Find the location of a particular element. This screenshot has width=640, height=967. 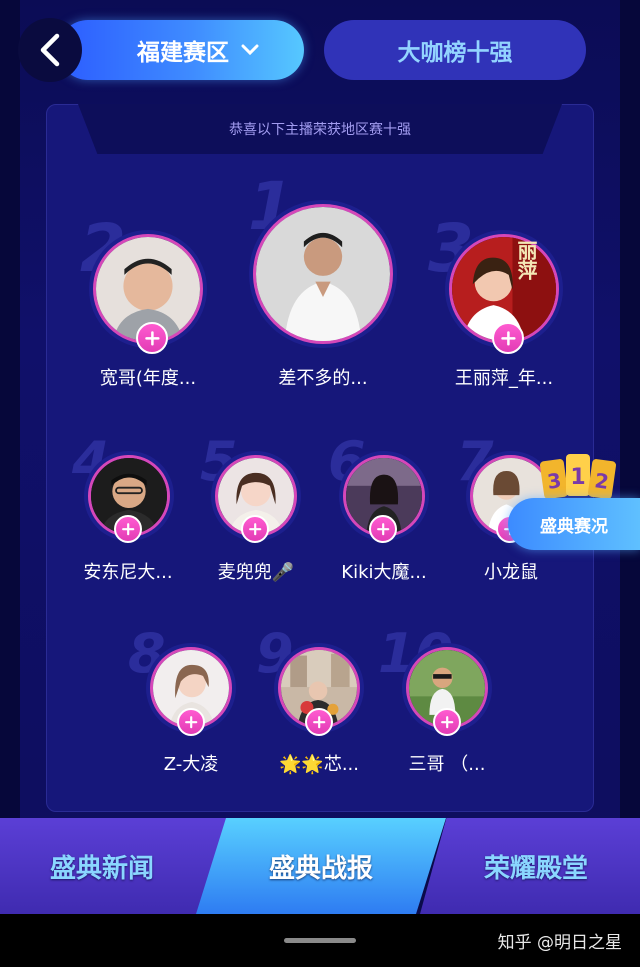

tab-news: 盛典新闻 is located at coordinates (115, 866).